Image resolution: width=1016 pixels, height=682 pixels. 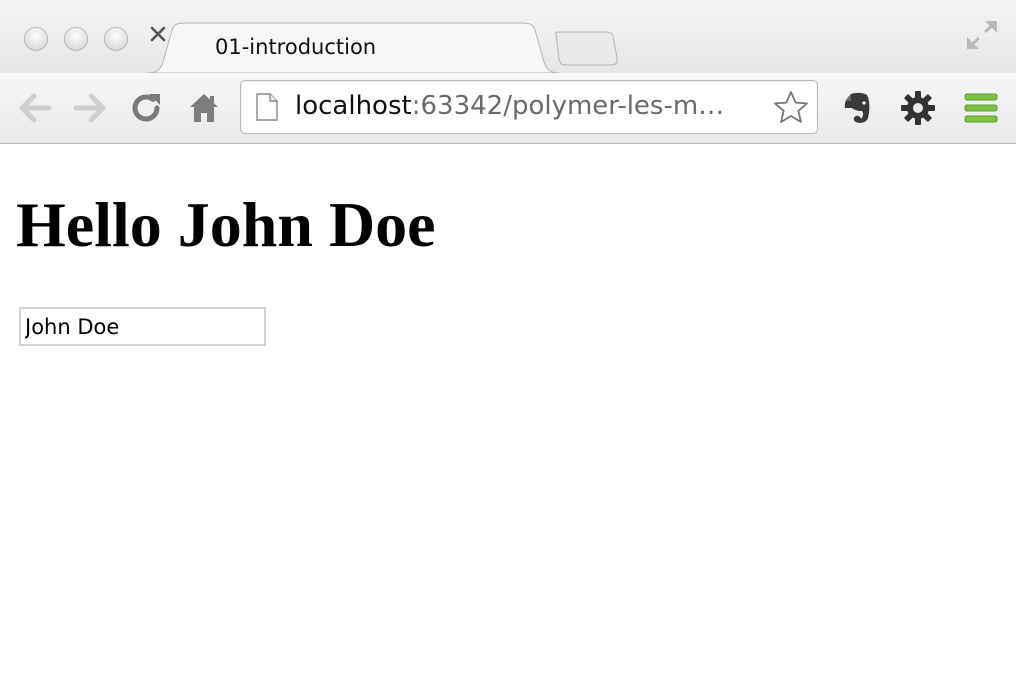 What do you see at coordinates (586, 49) in the screenshot?
I see `new-tab-button` at bounding box center [586, 49].